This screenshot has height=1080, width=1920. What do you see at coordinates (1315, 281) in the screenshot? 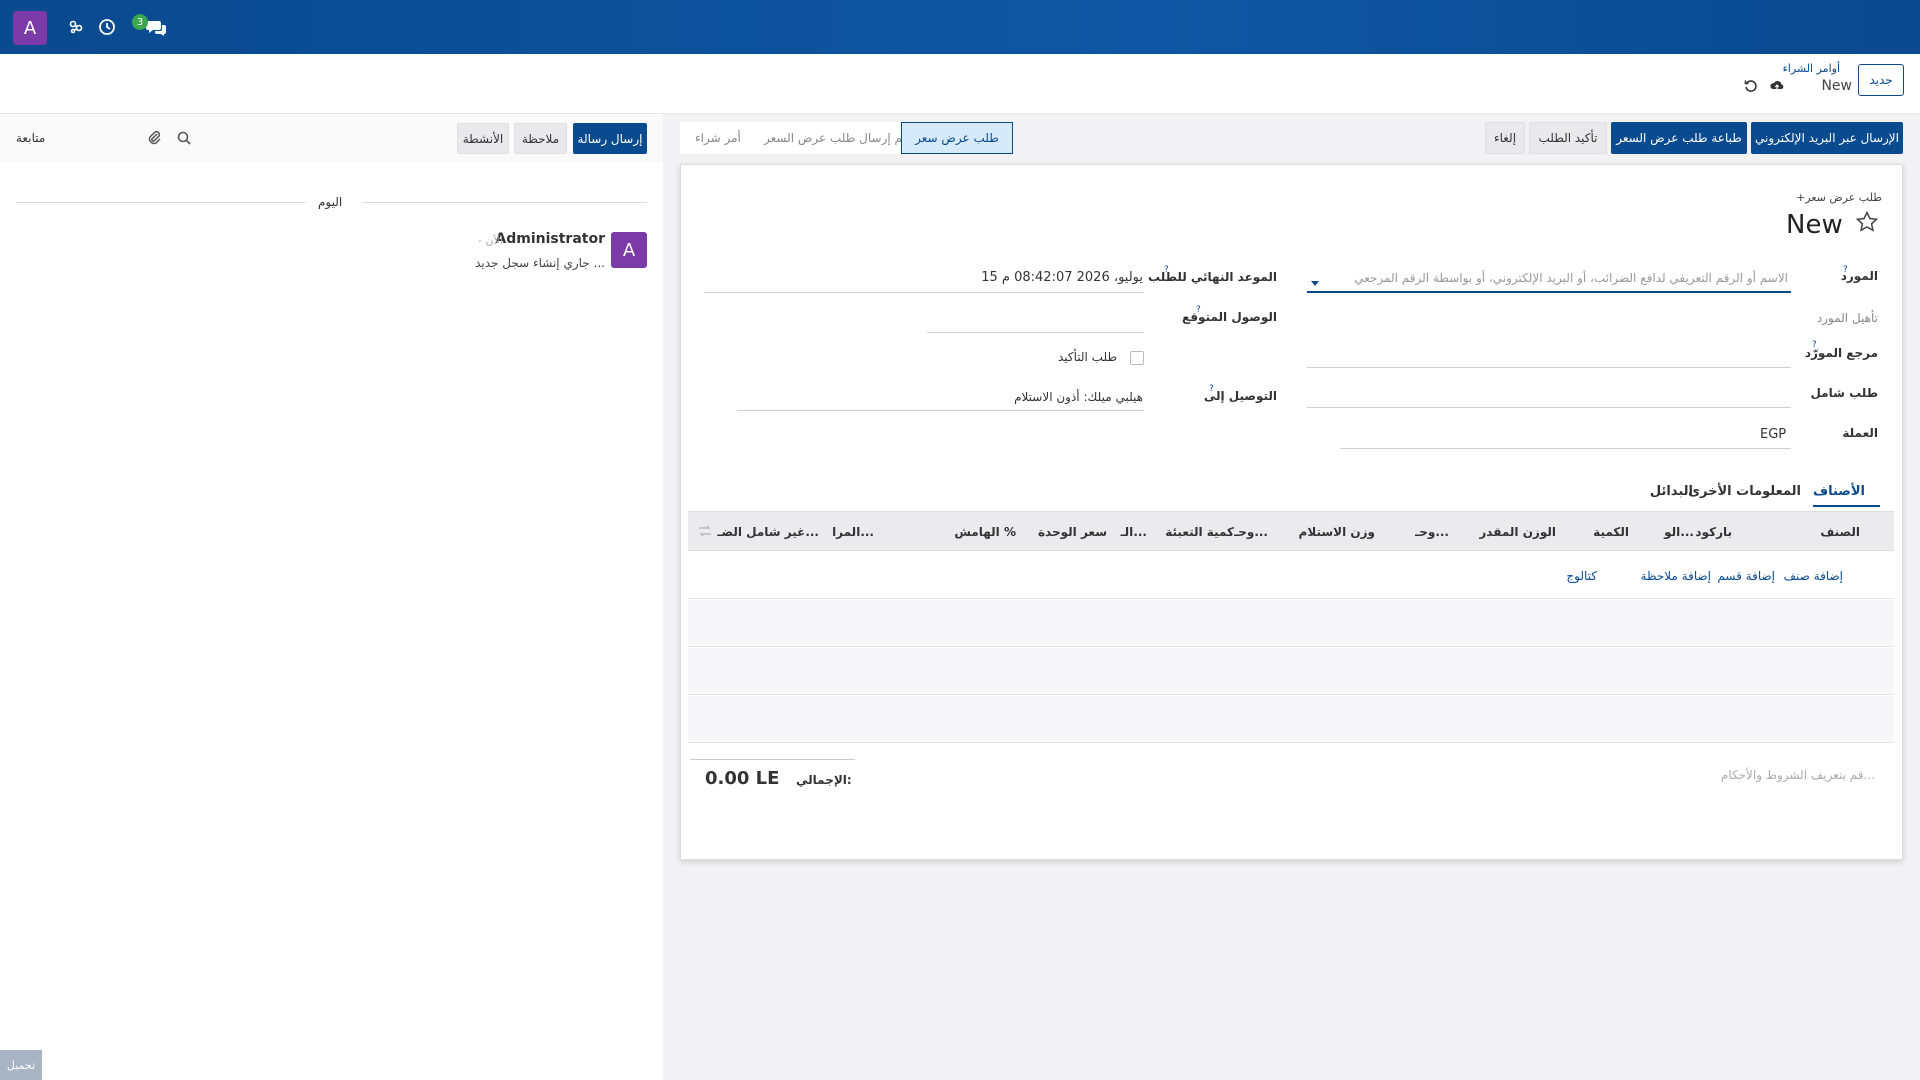
I see `vendor-dropdown-icon` at bounding box center [1315, 281].